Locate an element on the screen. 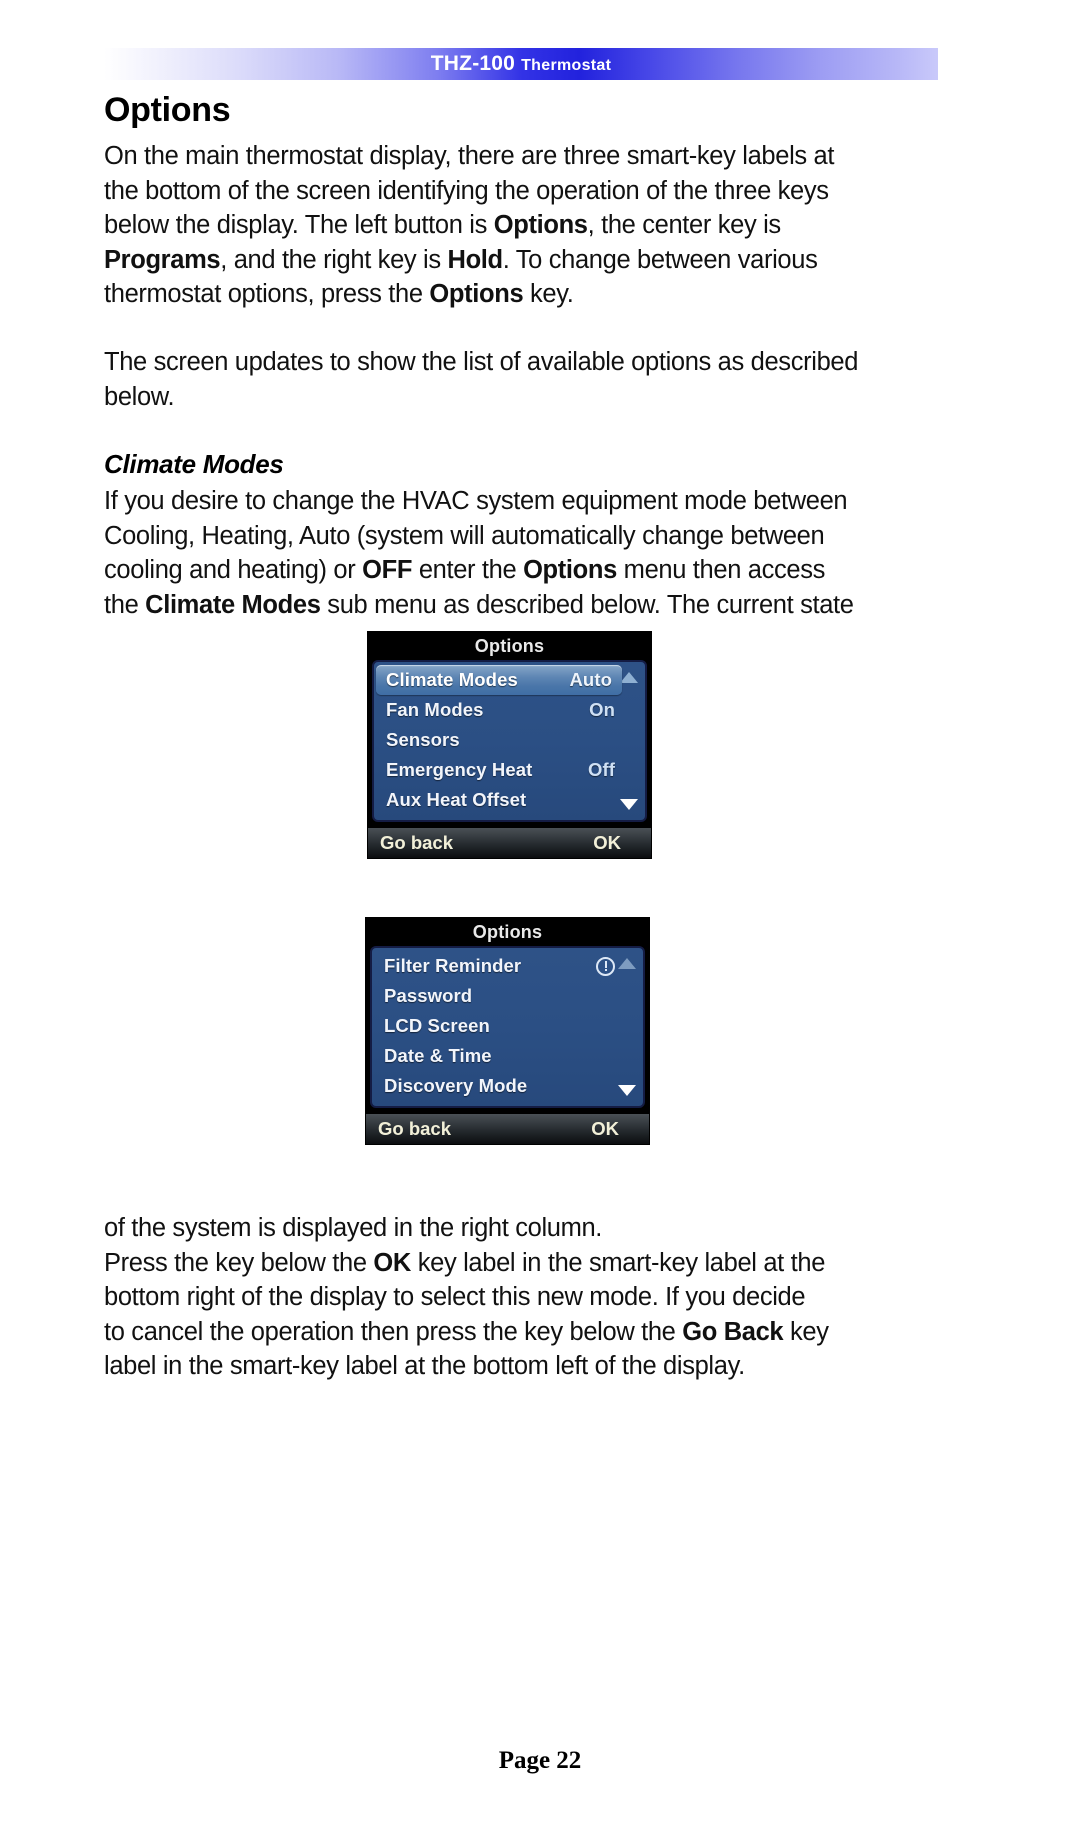 Image resolution: width=1080 pixels, height=1827 pixels. lcd1-menu-item-aux-heat-offset: Aux Heat Offset is located at coordinates (509, 800).